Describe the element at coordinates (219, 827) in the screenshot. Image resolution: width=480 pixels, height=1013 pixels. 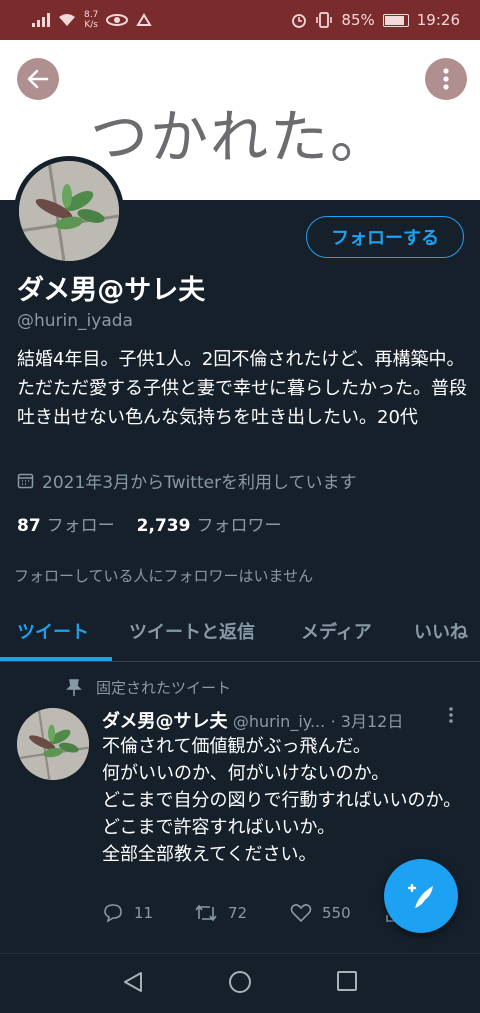
I see `tweet-line: どこまで許容すればいいか。` at that location.